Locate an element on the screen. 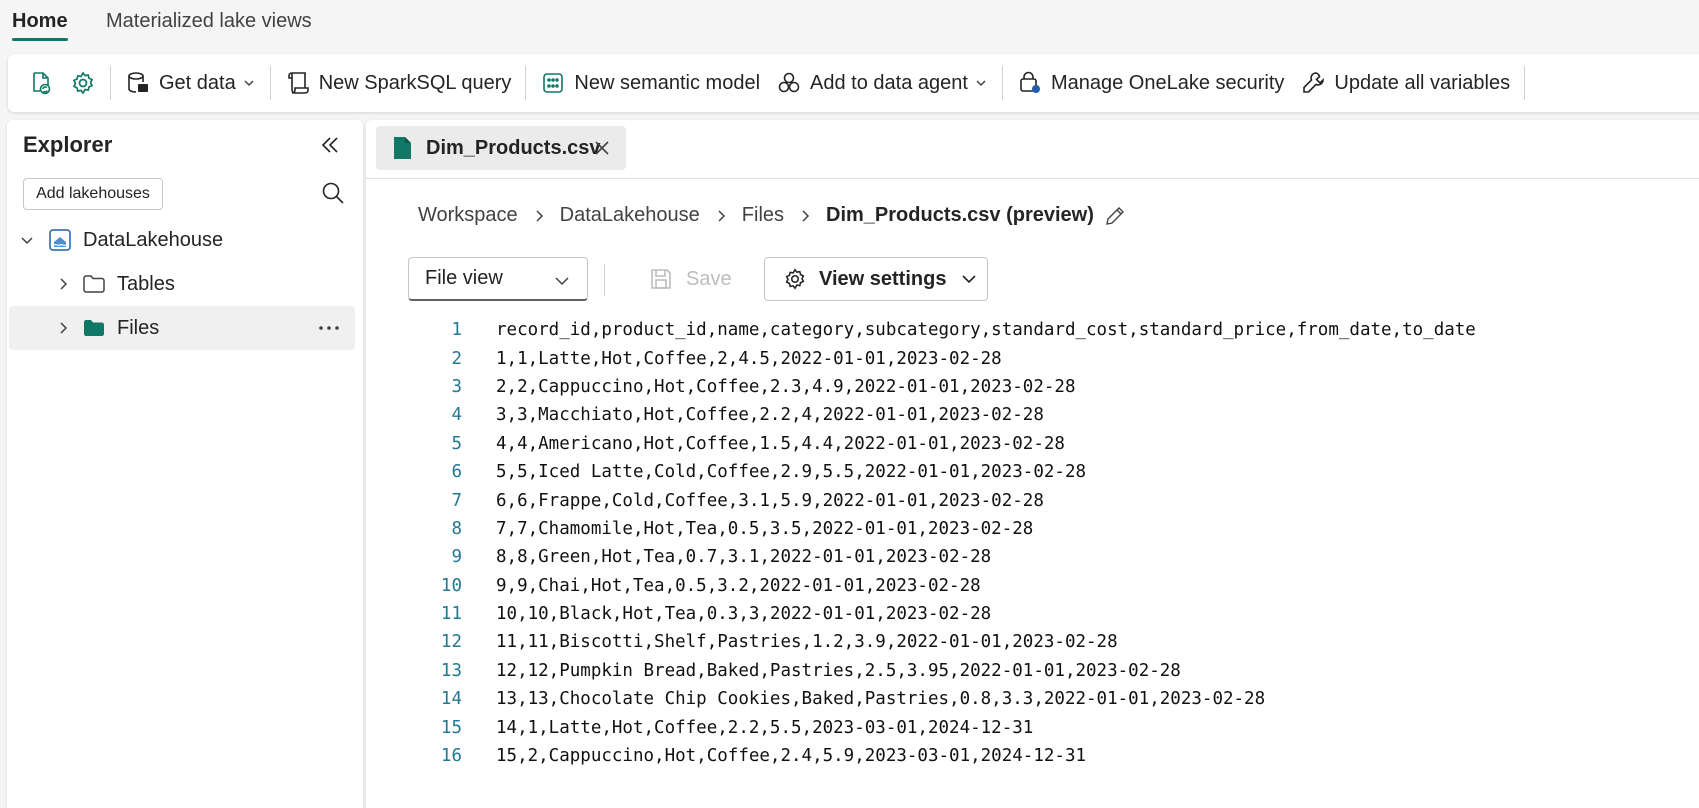 The width and height of the screenshot is (1699, 808). line-number: 16 is located at coordinates (451, 756).